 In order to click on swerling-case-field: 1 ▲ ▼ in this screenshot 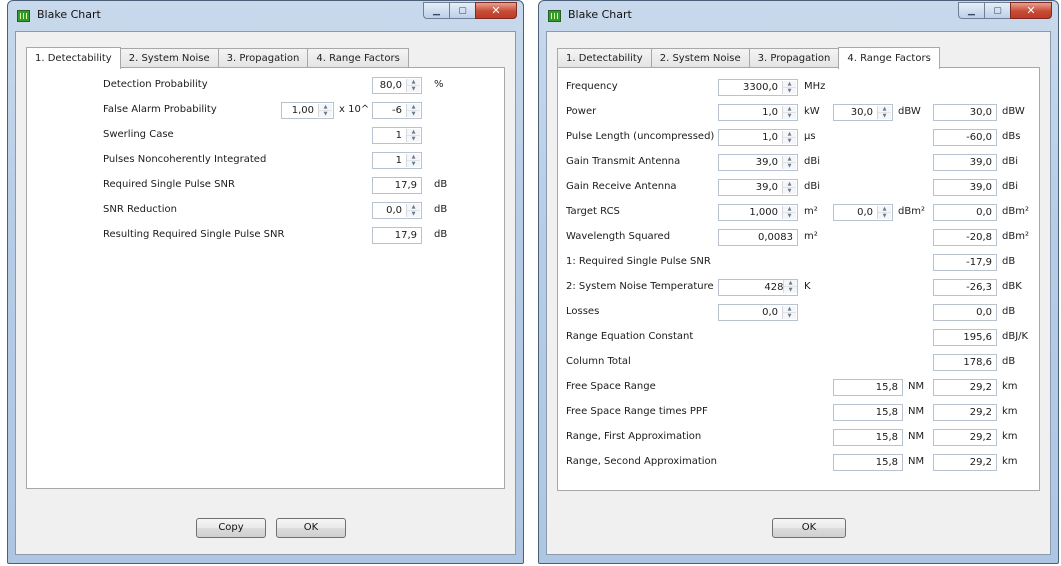, I will do `click(397, 135)`.